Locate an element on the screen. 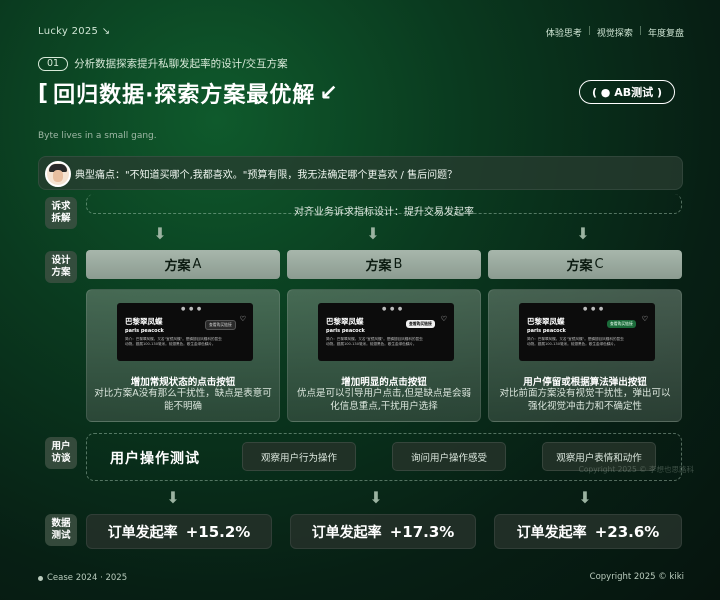  plan-letter: C is located at coordinates (599, 264).